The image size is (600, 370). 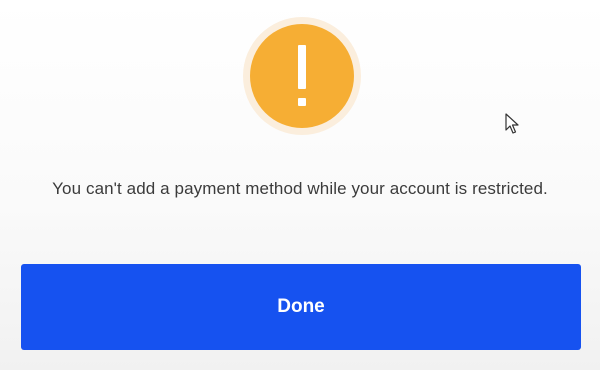 I want to click on warning-icon, so click(x=302, y=76).